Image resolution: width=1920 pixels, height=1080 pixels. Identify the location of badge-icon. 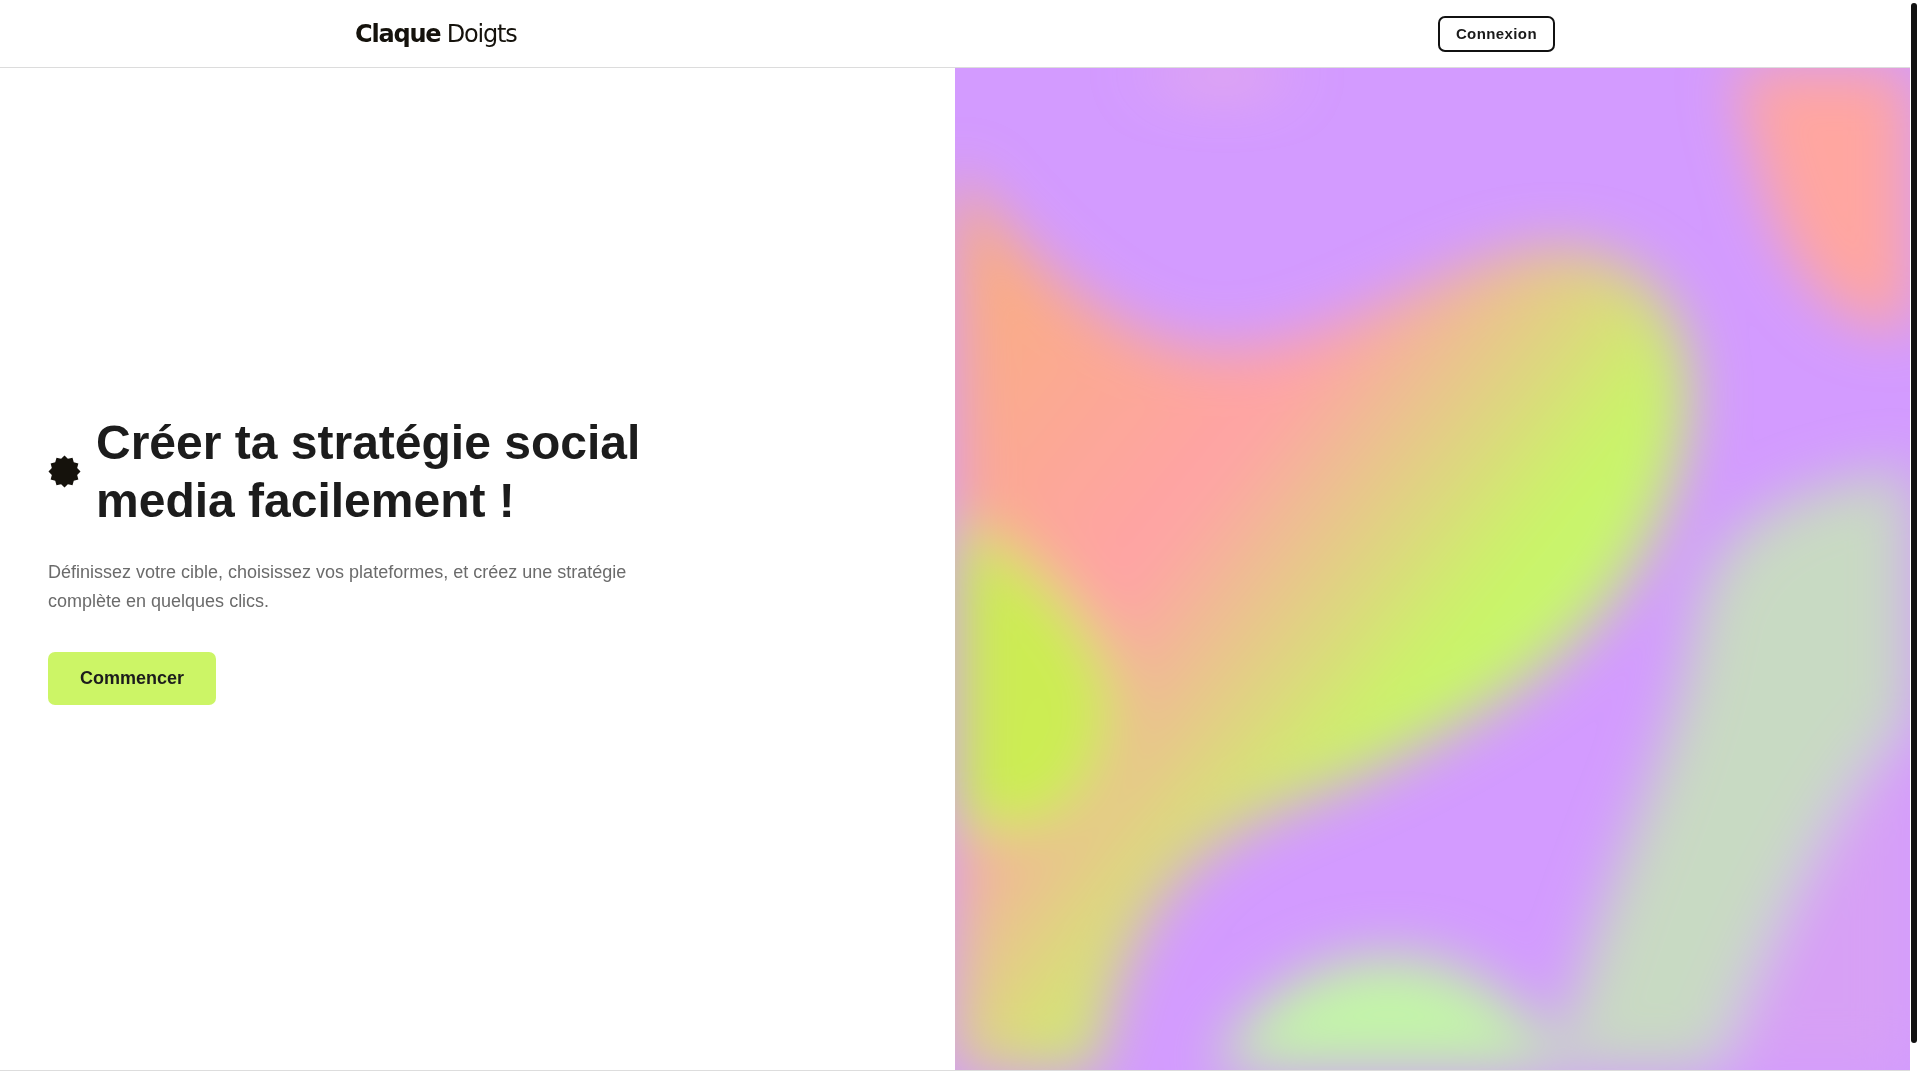
(64, 471).